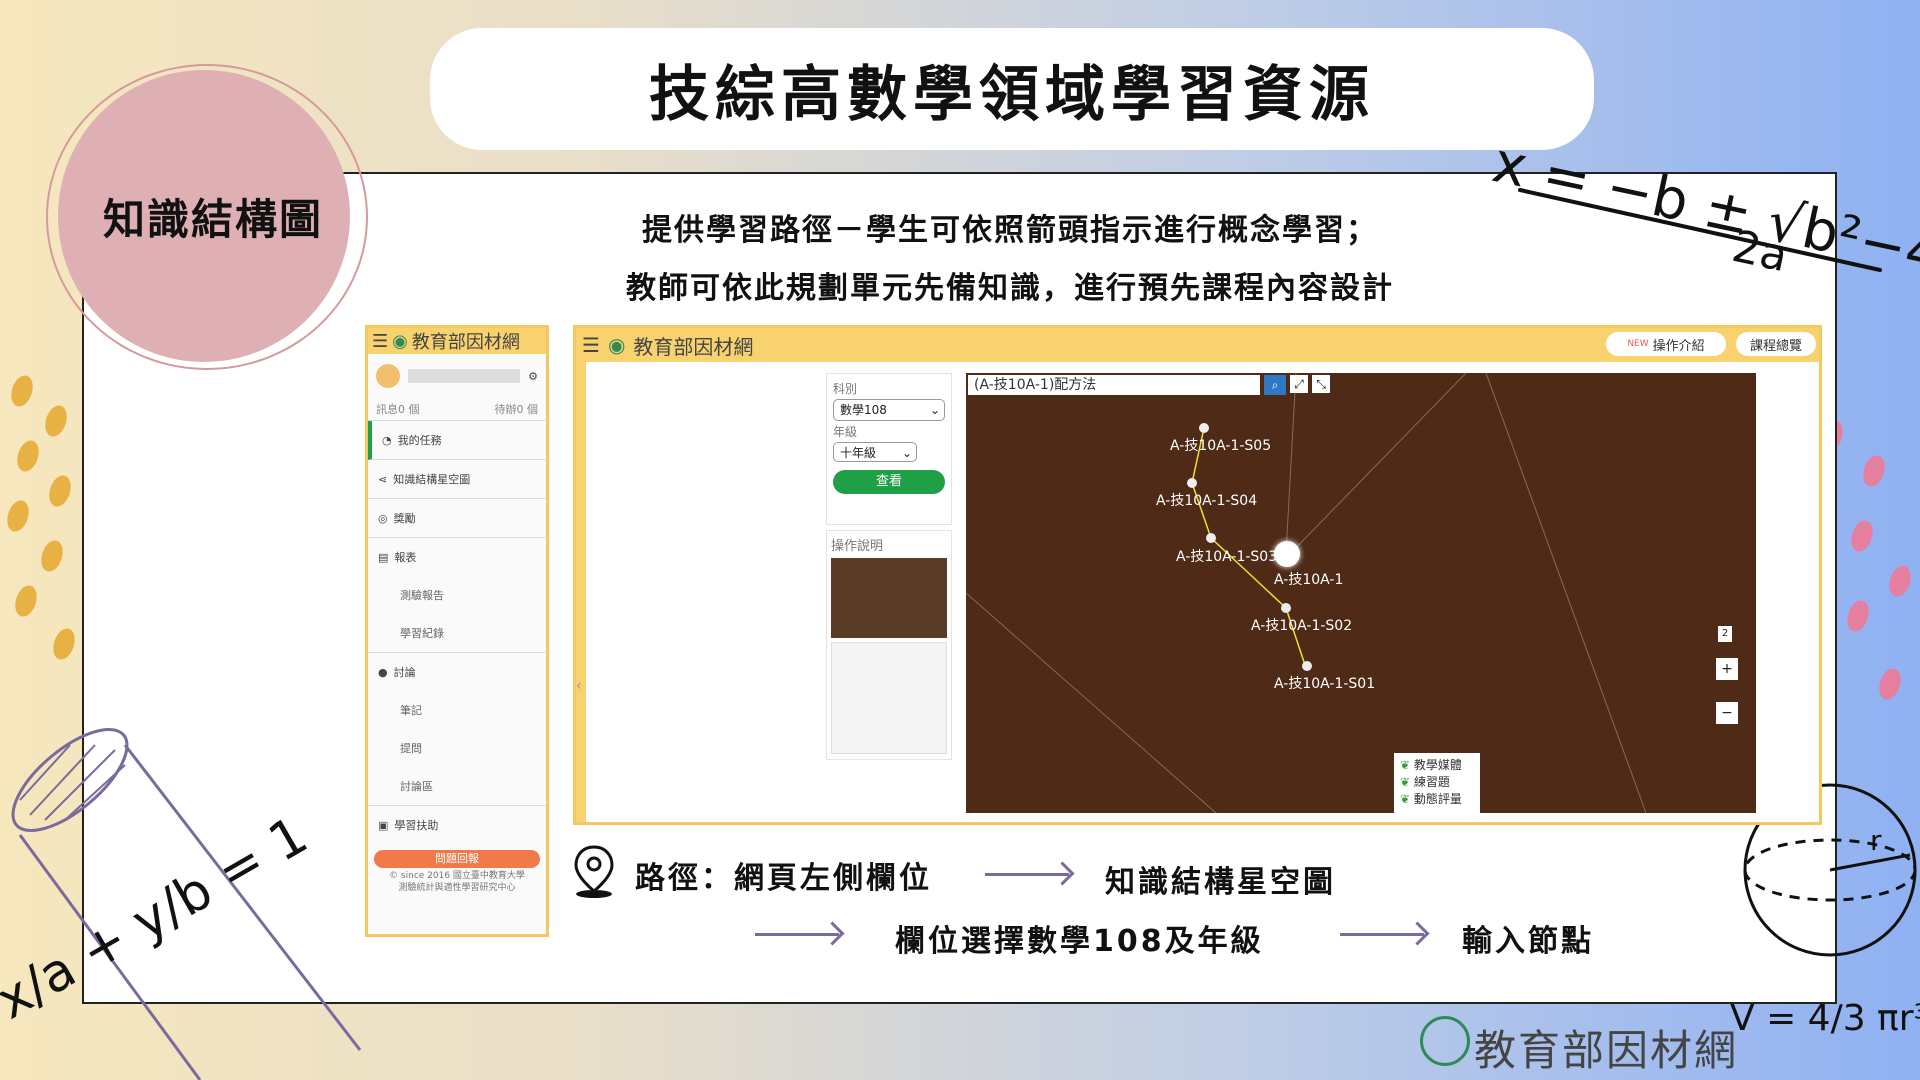 The width and height of the screenshot is (1920, 1080). I want to click on popup-item-media: ❦ 教學媒體, so click(1437, 765).